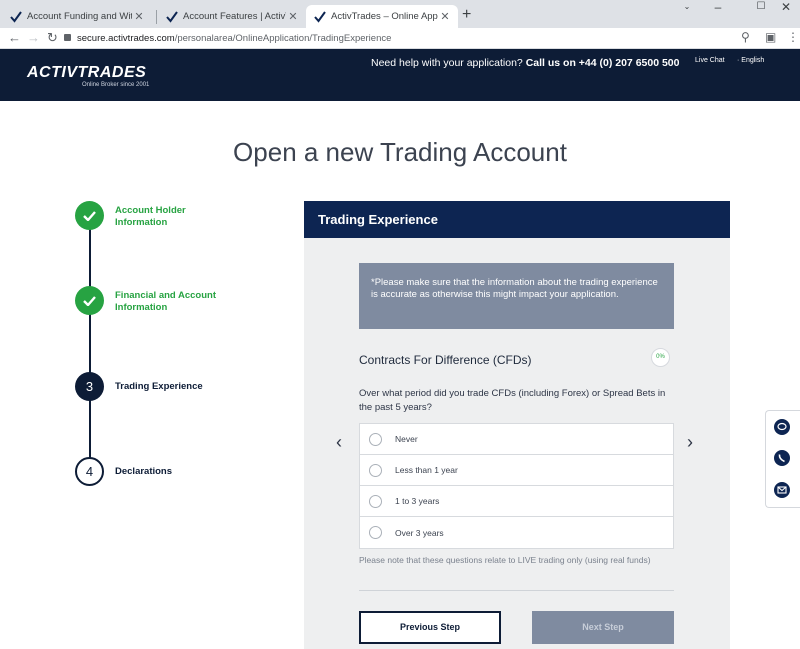 The width and height of the screenshot is (800, 649). What do you see at coordinates (516, 532) in the screenshot?
I see `option-over-3-years: Over 3 years` at bounding box center [516, 532].